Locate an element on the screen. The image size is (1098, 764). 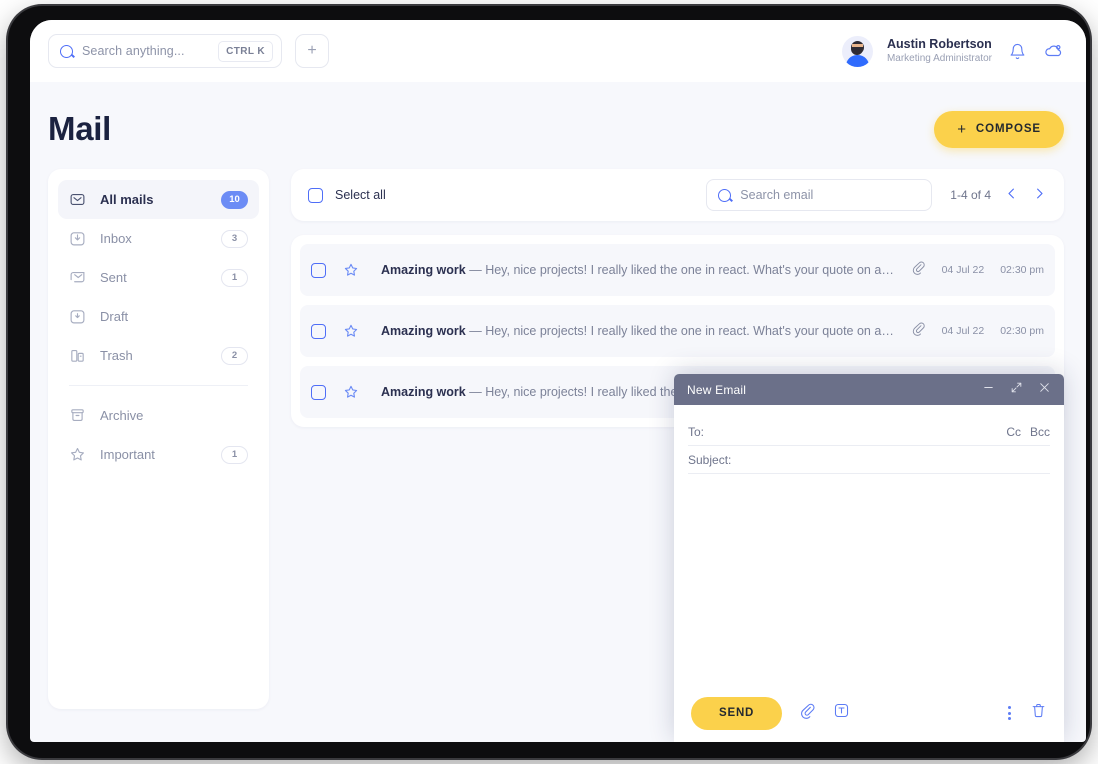
mail-list-toolbar: Select all Search email 1-4 of 4 is located at coordinates (677, 195).